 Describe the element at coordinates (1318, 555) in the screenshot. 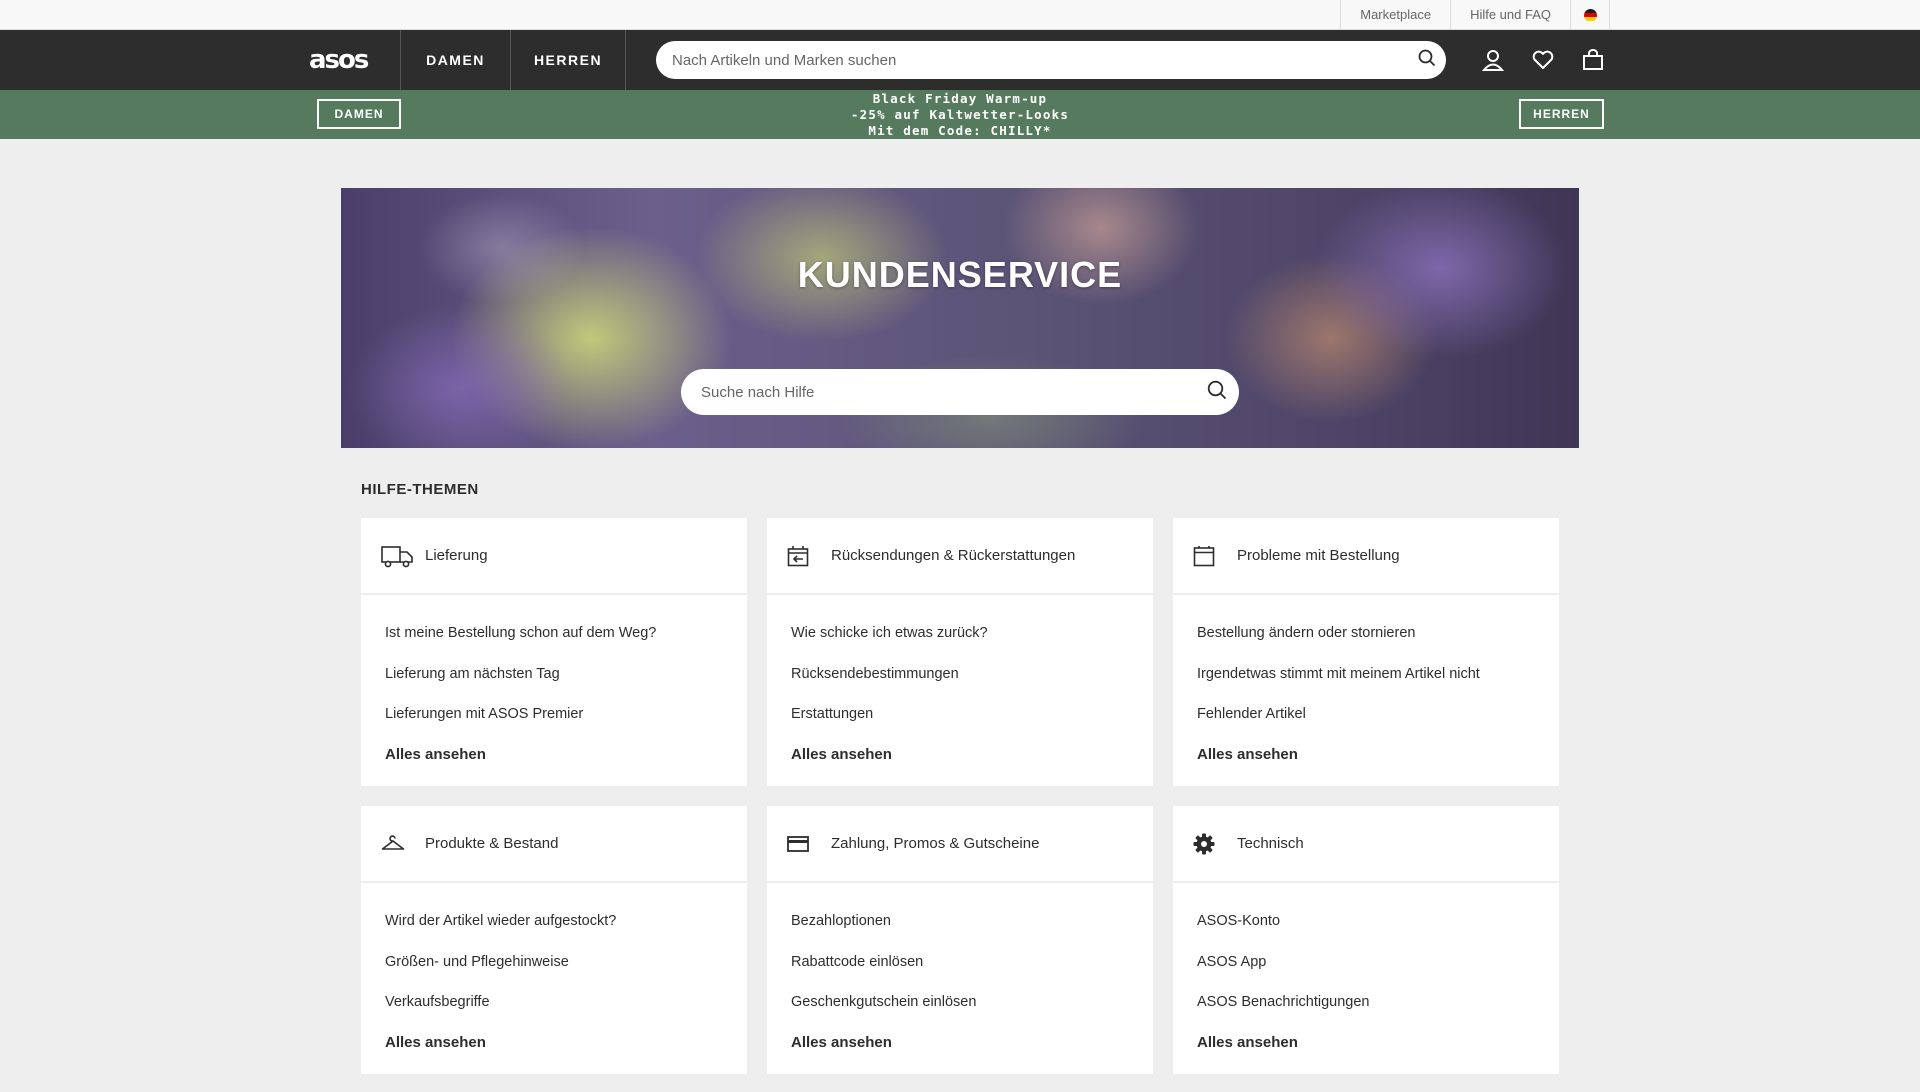

I see `topic-title: Probleme mit Bestellung` at that location.